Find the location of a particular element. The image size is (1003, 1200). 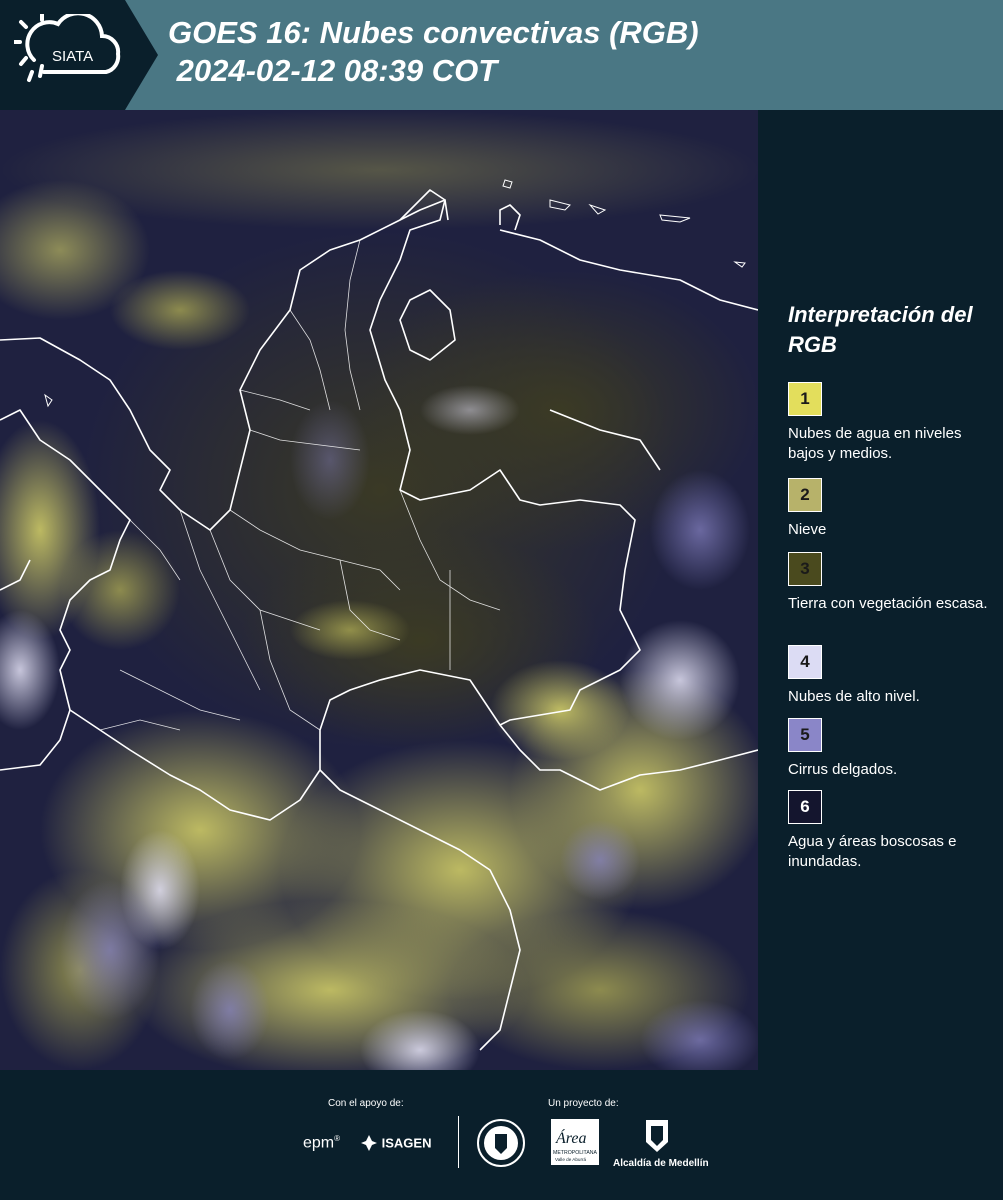

area-metropolitana-logo: Área METROPOLITANA Valle de Aburrá is located at coordinates (575, 1142).